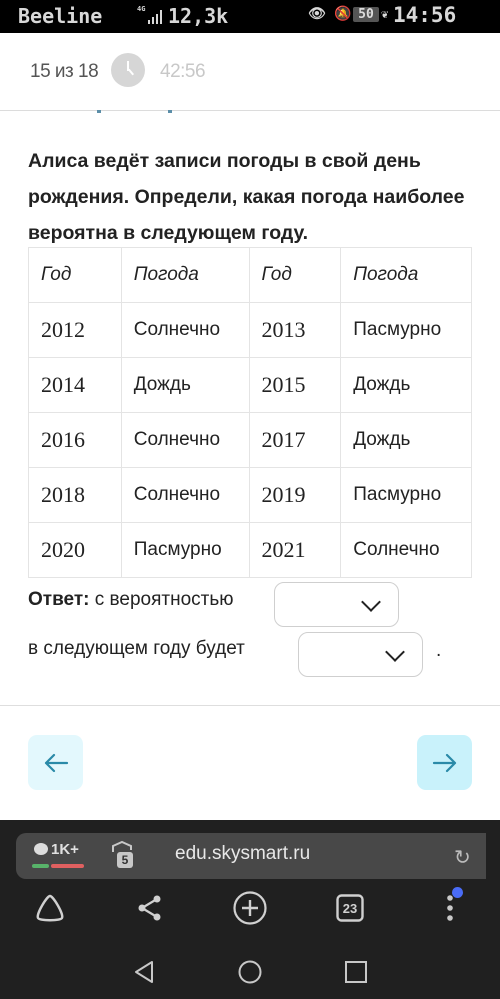  I want to click on plus-circle-icon, so click(250, 908).